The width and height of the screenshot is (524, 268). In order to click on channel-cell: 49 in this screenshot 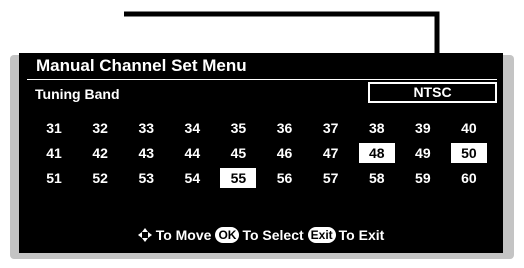, I will do `click(423, 152)`.